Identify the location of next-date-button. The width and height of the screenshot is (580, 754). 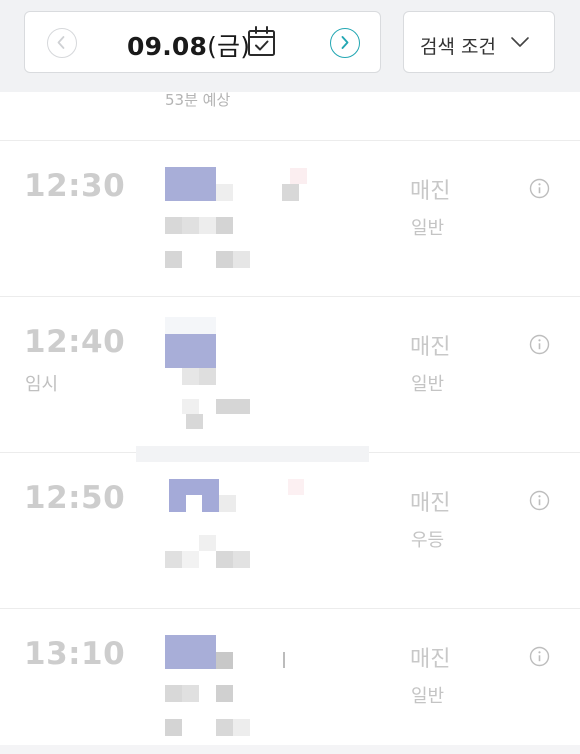
(345, 43).